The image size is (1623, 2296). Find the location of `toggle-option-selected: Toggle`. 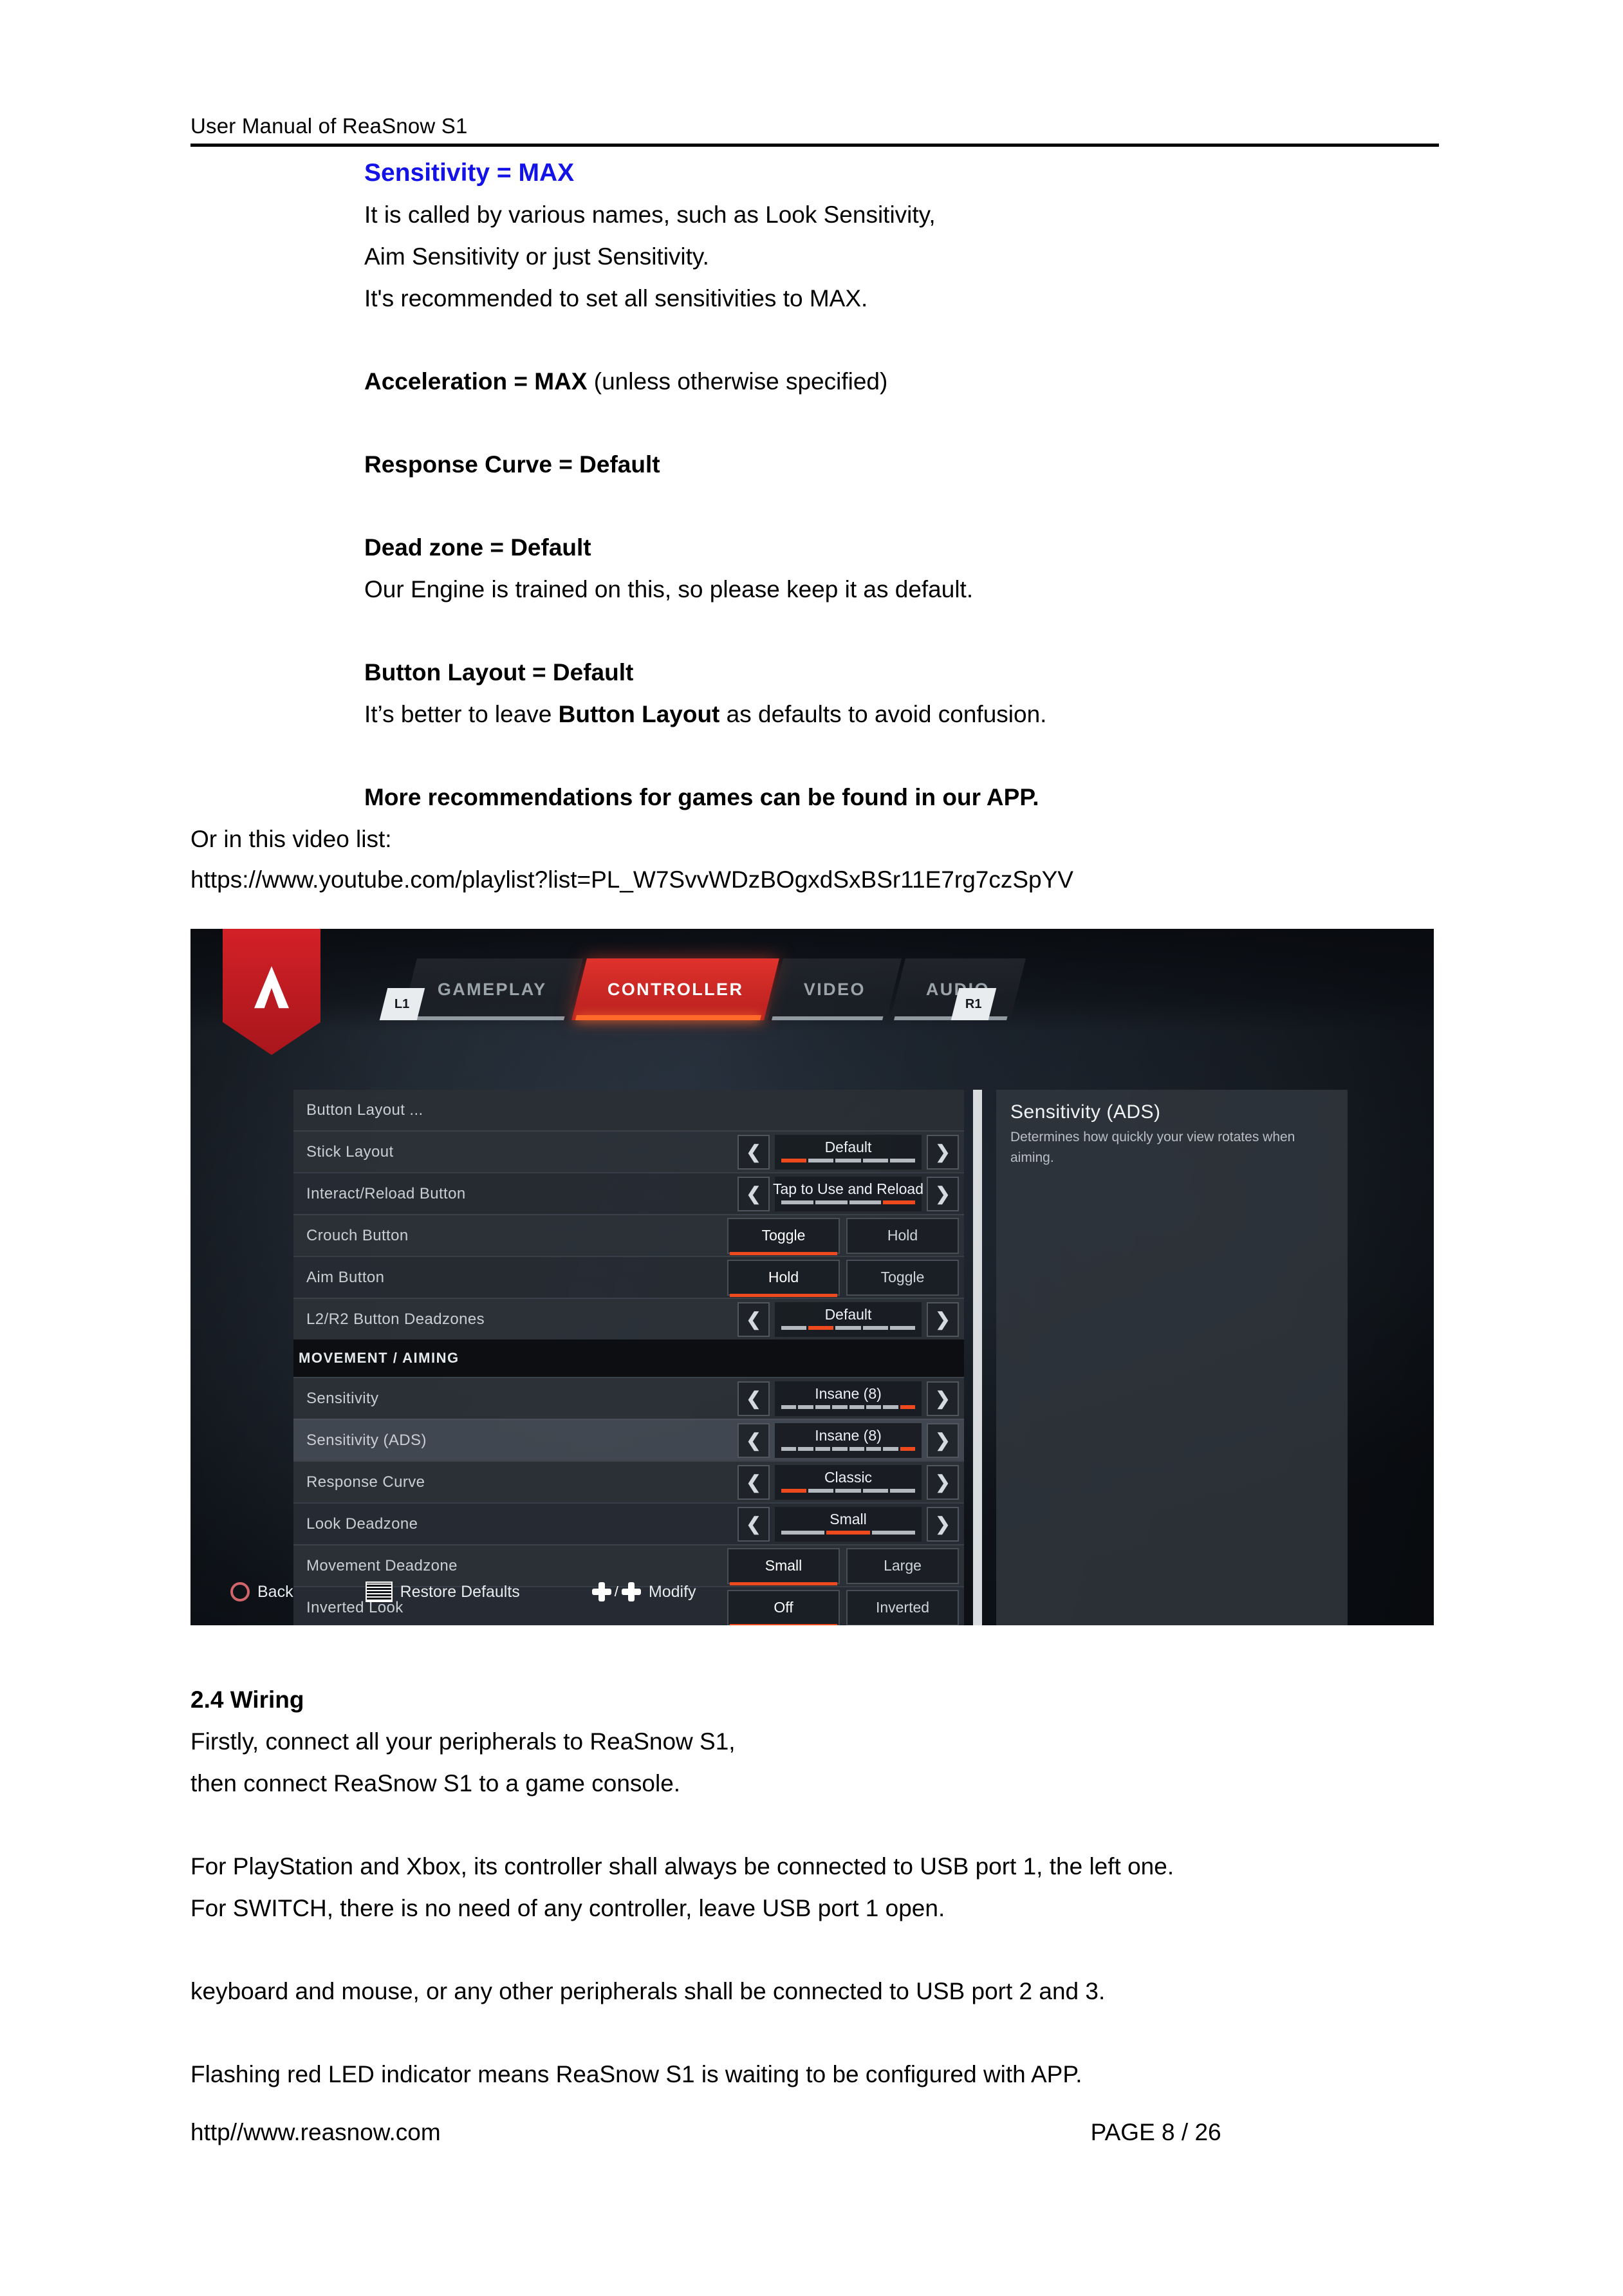

toggle-option-selected: Toggle is located at coordinates (783, 1236).